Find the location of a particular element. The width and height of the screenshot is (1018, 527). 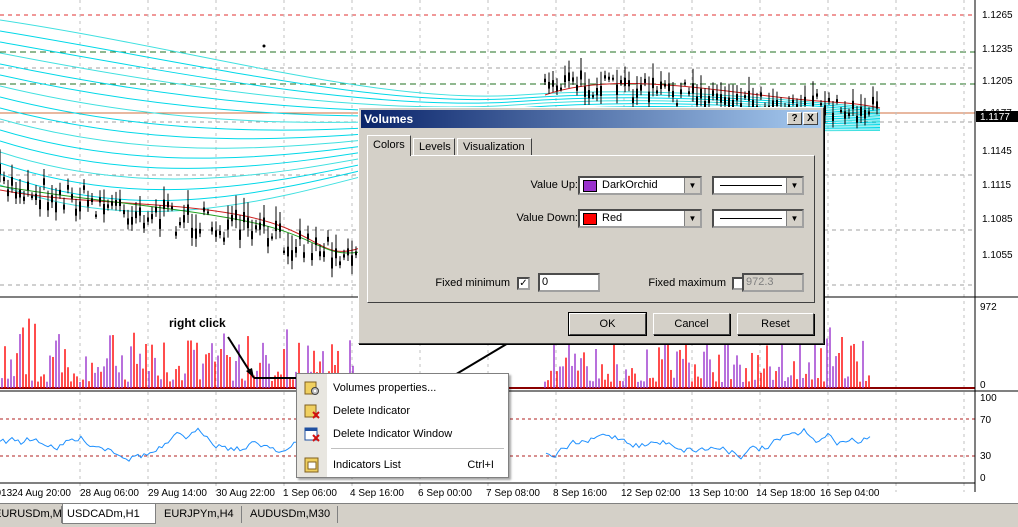

help-button: ? is located at coordinates (794, 118).